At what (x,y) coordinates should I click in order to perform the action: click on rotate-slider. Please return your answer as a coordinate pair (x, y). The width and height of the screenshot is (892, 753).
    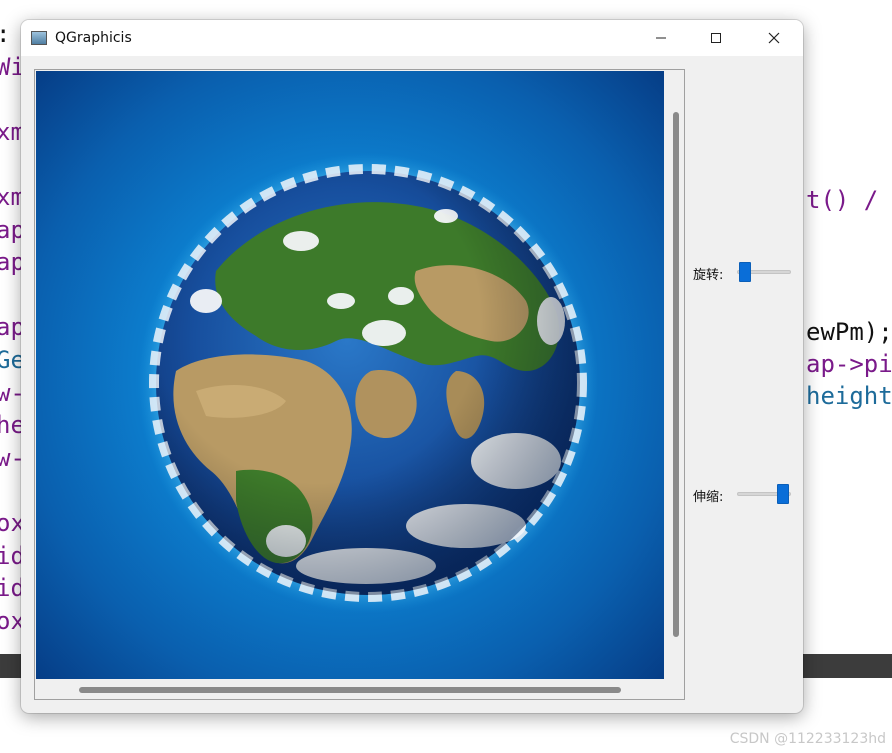
    Looking at the image, I should click on (764, 272).